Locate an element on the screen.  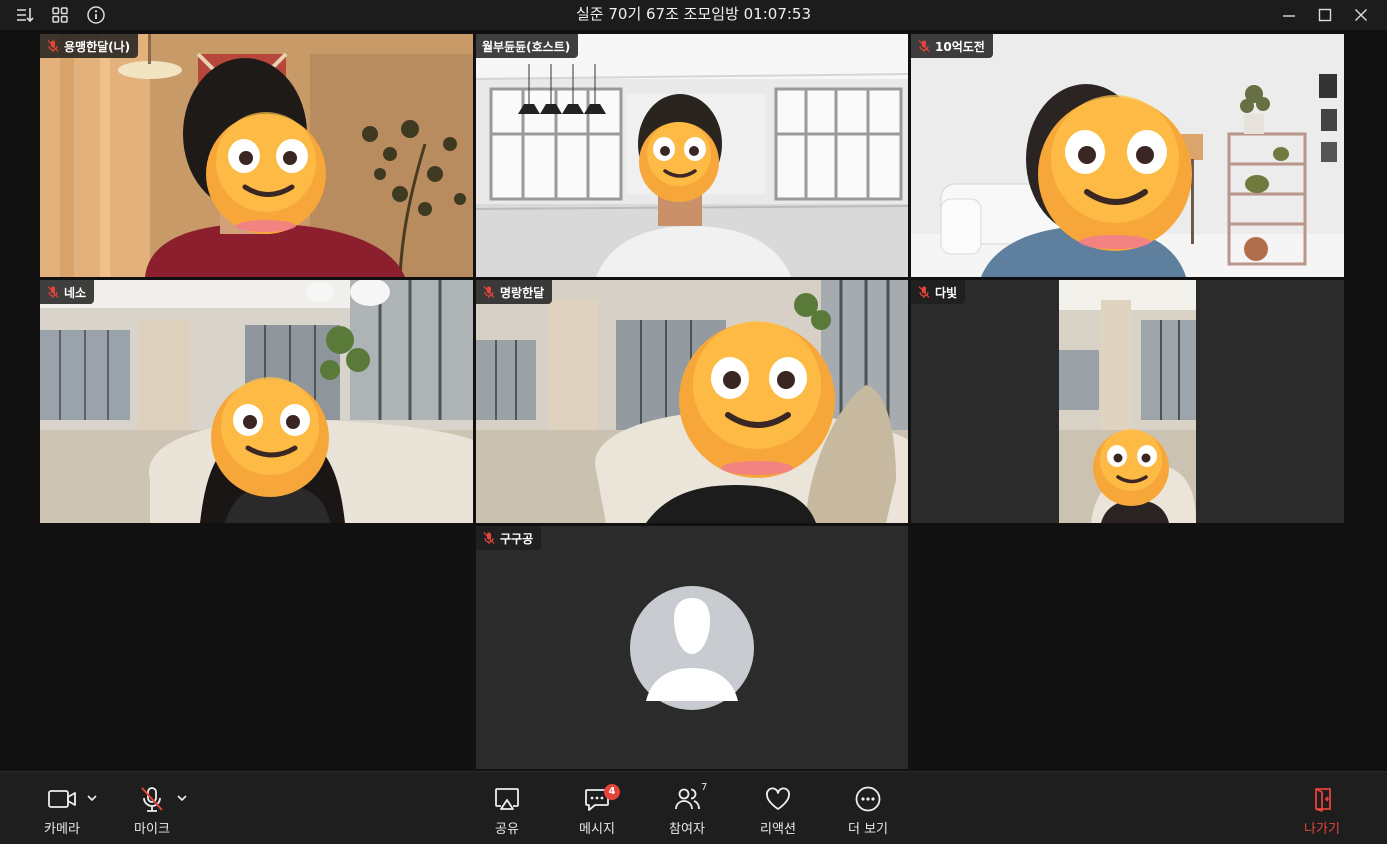
participant-name-tag: 구구공 is located at coordinates (509, 538).